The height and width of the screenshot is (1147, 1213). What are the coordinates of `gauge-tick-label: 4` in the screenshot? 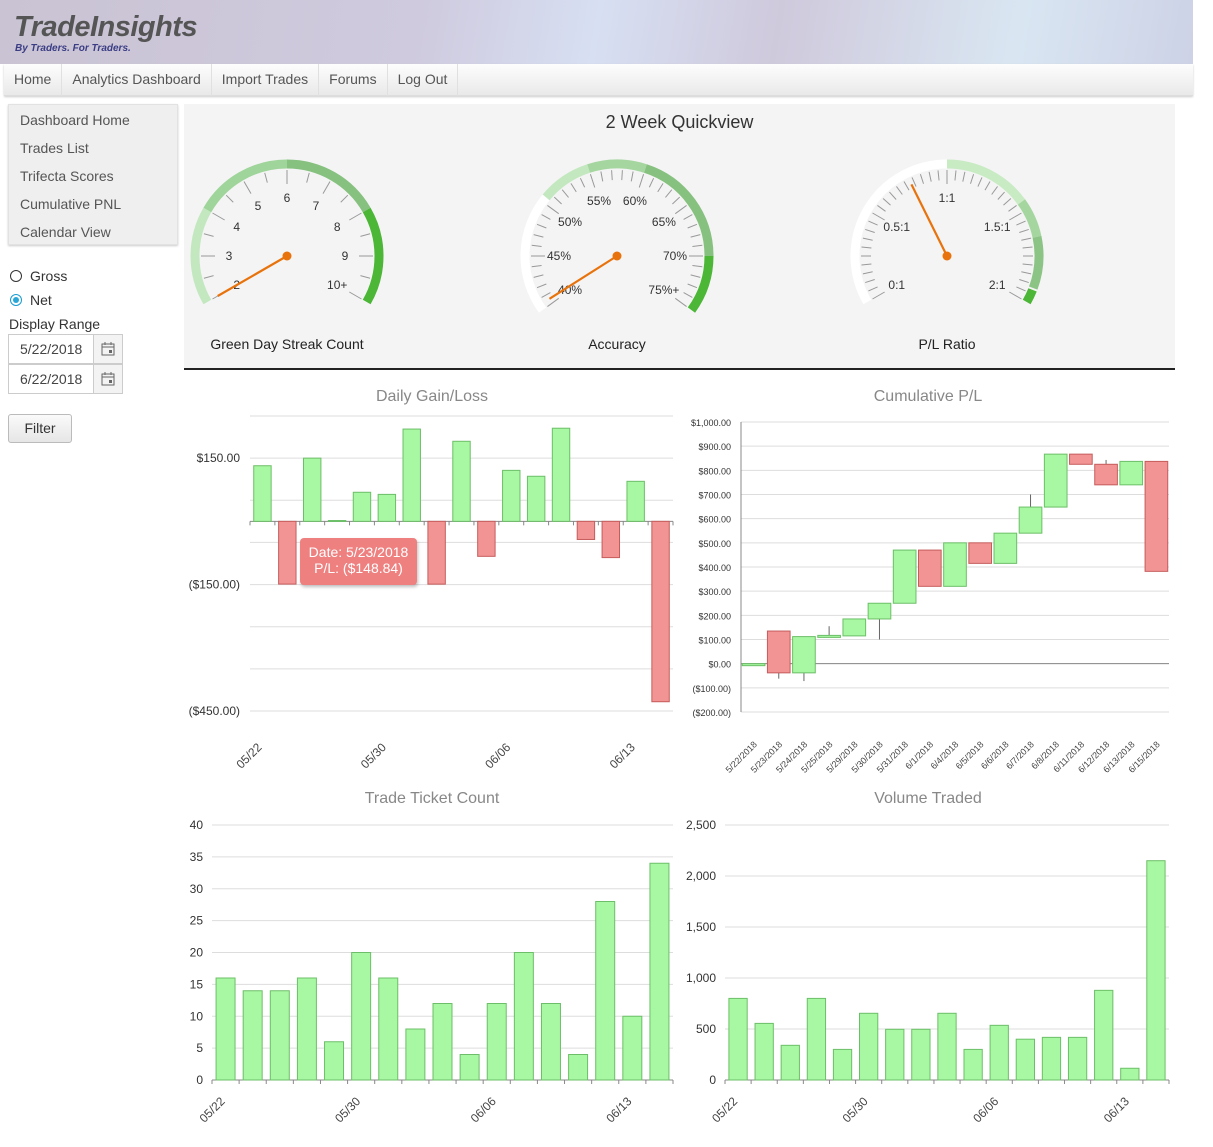 It's located at (236, 227).